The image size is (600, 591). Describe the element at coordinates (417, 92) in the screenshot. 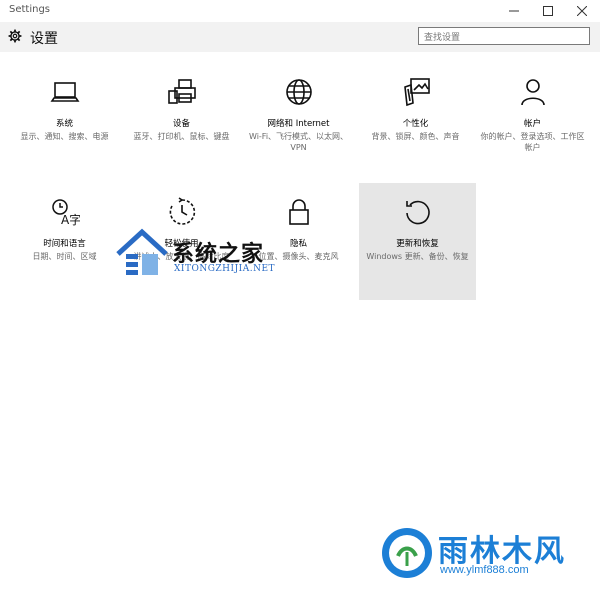

I see `paint-icon` at that location.